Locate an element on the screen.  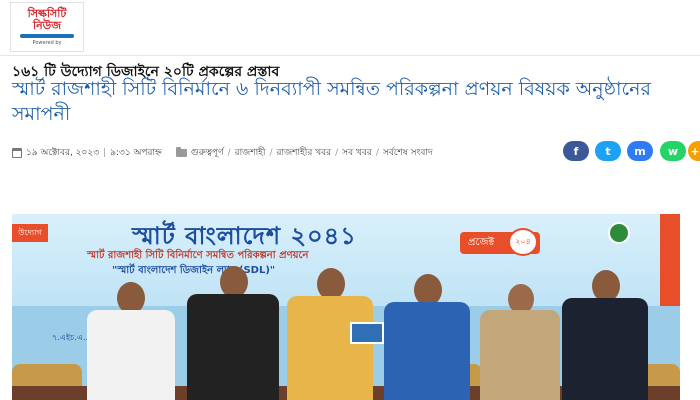
whatsapp-icon: w is located at coordinates (673, 151).